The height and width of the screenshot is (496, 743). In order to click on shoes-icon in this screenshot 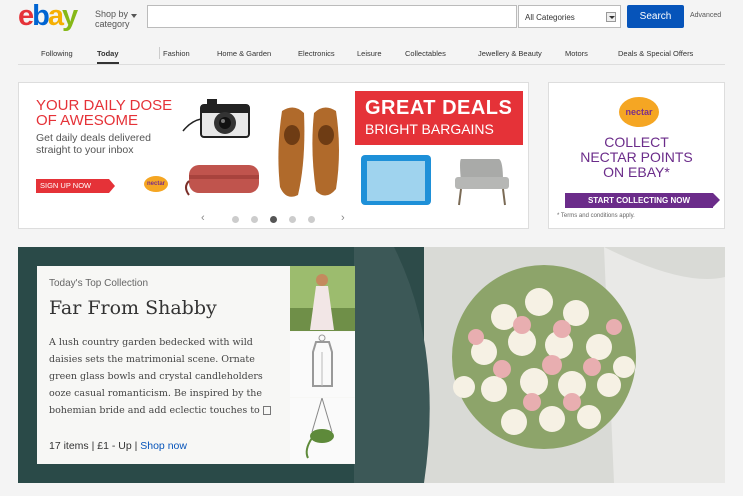, I will do `click(308, 152)`.